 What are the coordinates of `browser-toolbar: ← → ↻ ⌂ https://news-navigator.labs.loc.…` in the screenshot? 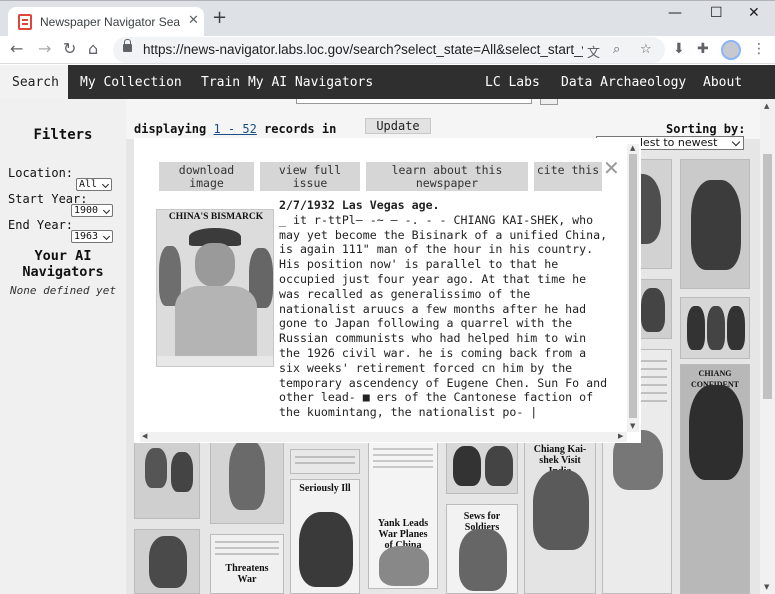 It's located at (387, 50).